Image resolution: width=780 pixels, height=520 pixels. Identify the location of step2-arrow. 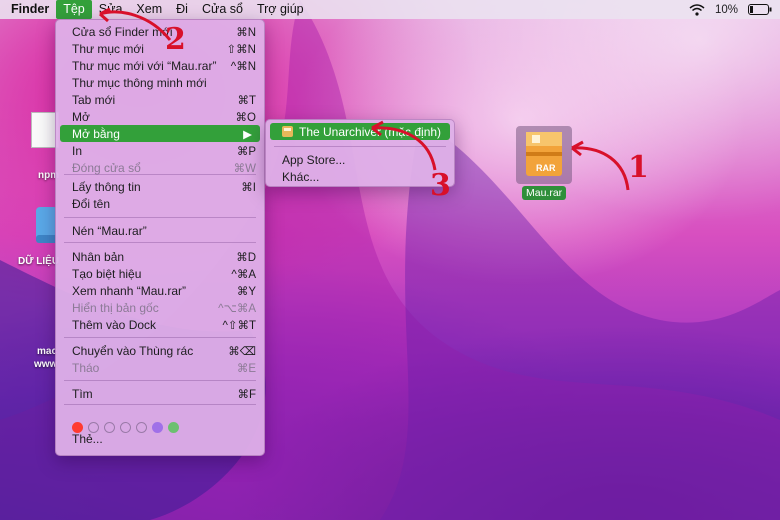
(135, 25).